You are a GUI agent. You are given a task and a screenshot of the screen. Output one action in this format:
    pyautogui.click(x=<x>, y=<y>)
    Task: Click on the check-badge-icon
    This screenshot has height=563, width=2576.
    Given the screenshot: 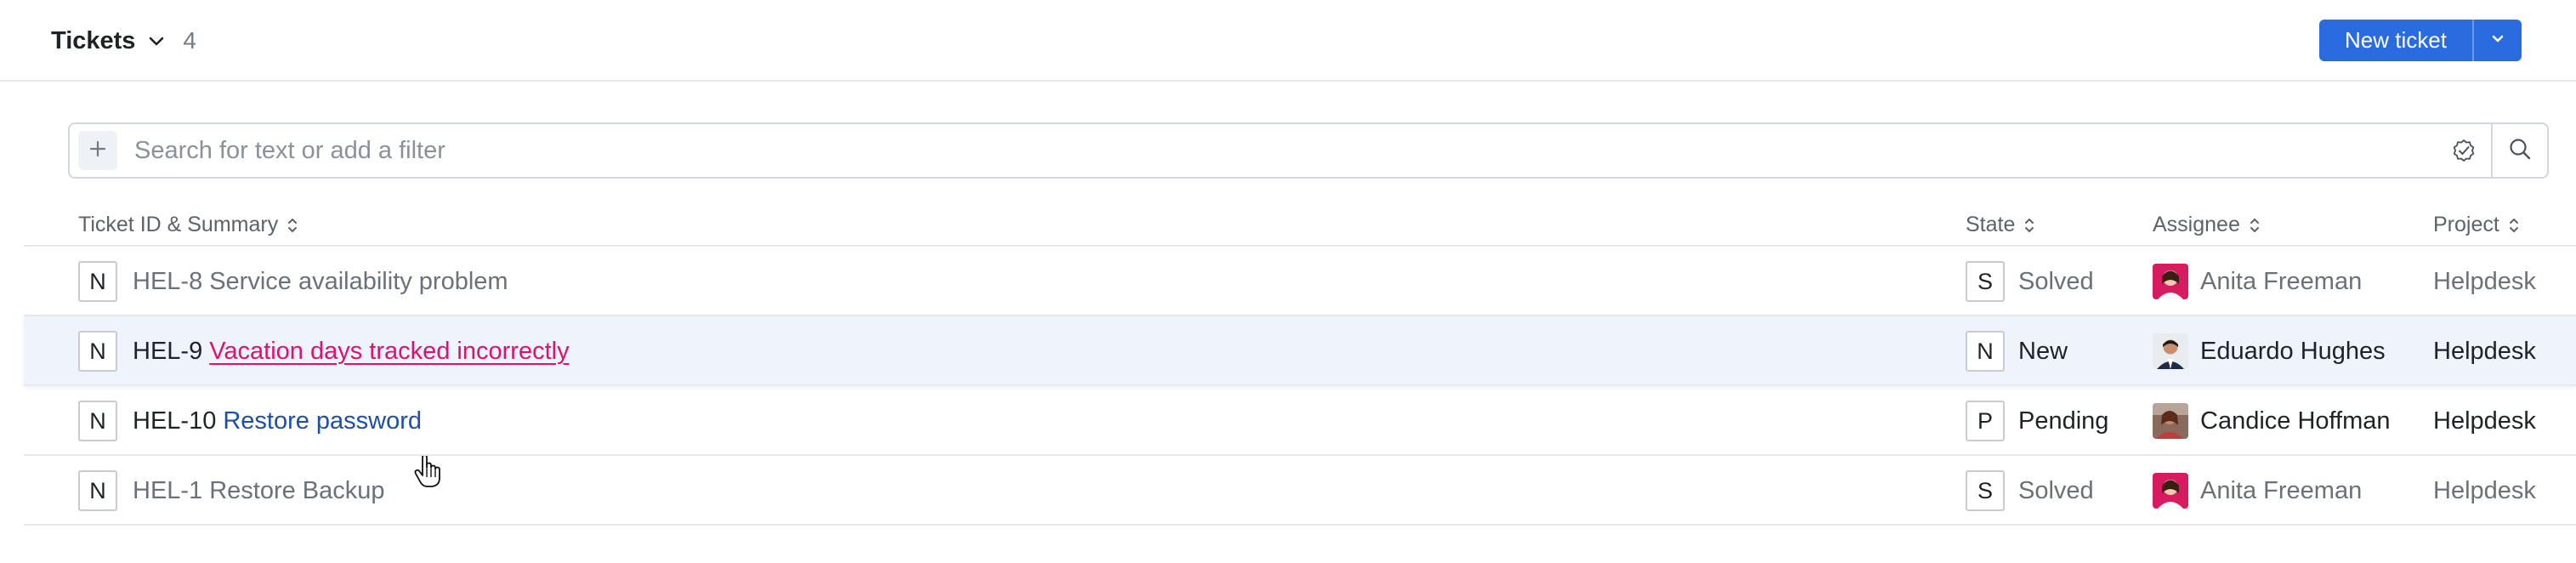 What is the action you would take?
    pyautogui.click(x=2464, y=150)
    